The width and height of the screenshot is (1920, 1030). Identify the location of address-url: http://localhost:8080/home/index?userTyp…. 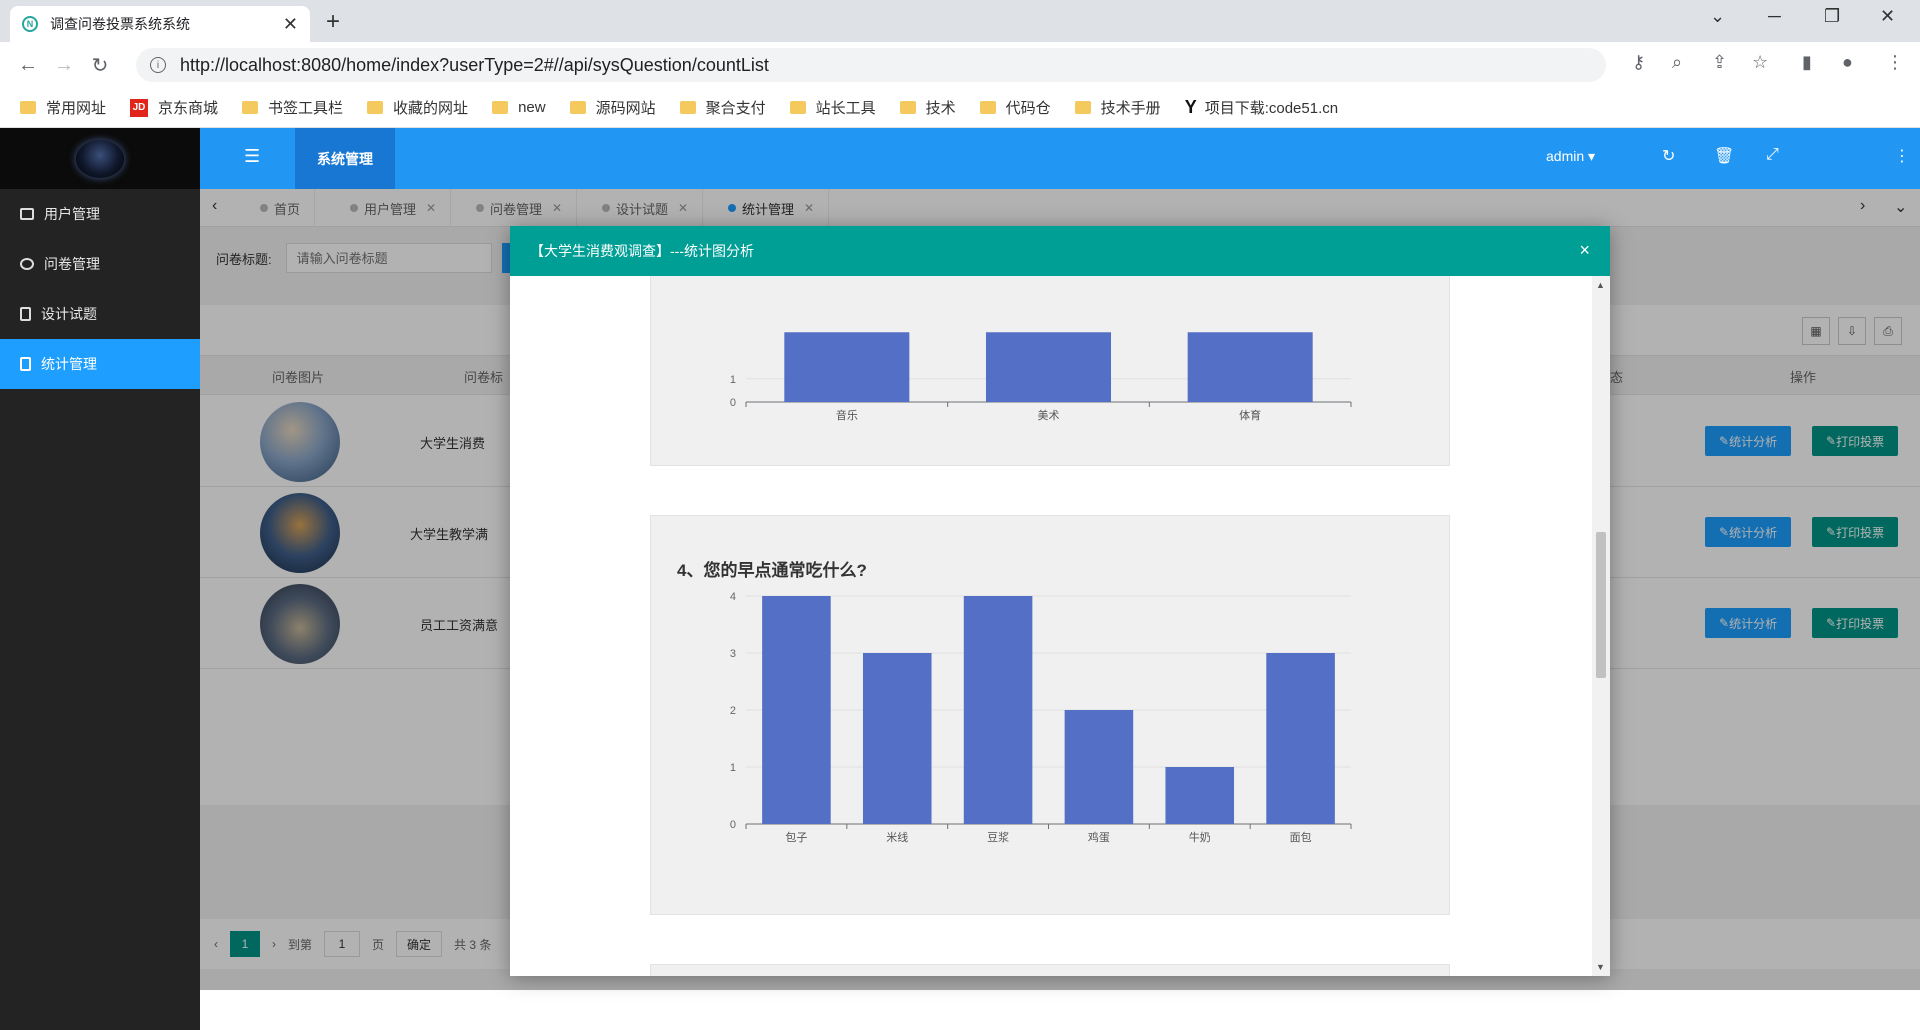
(474, 64).